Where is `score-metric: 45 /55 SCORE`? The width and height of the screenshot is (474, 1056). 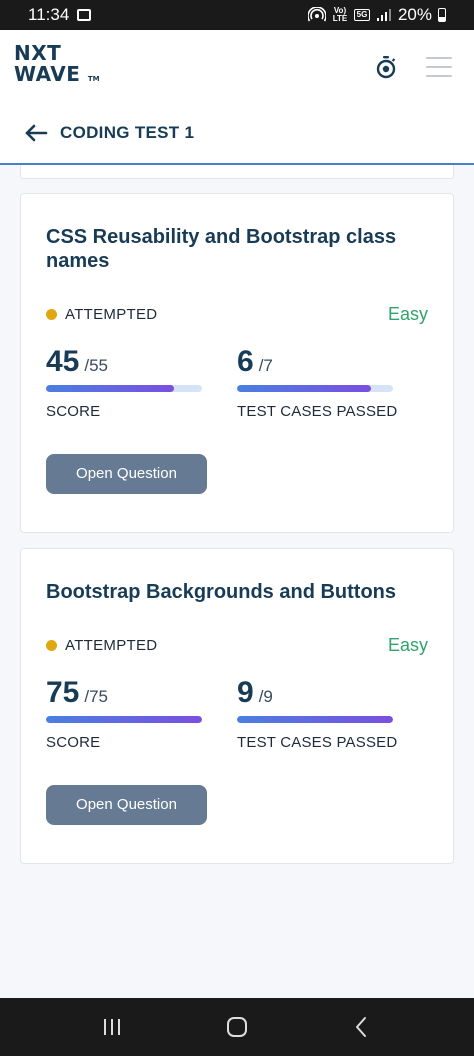 score-metric: 45 /55 SCORE is located at coordinates (141, 382).